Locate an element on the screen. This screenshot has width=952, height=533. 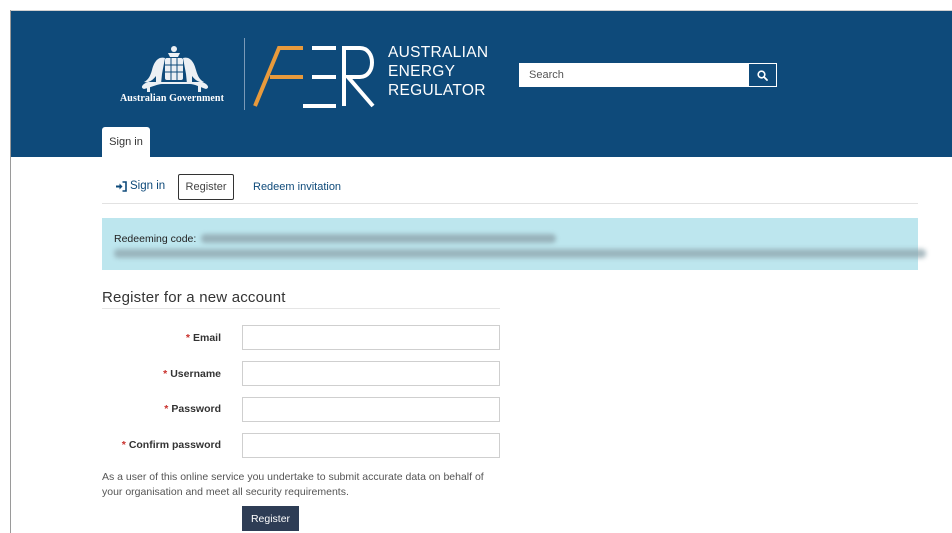
confirm-password-label-text: Confirm password is located at coordinates (174, 445).